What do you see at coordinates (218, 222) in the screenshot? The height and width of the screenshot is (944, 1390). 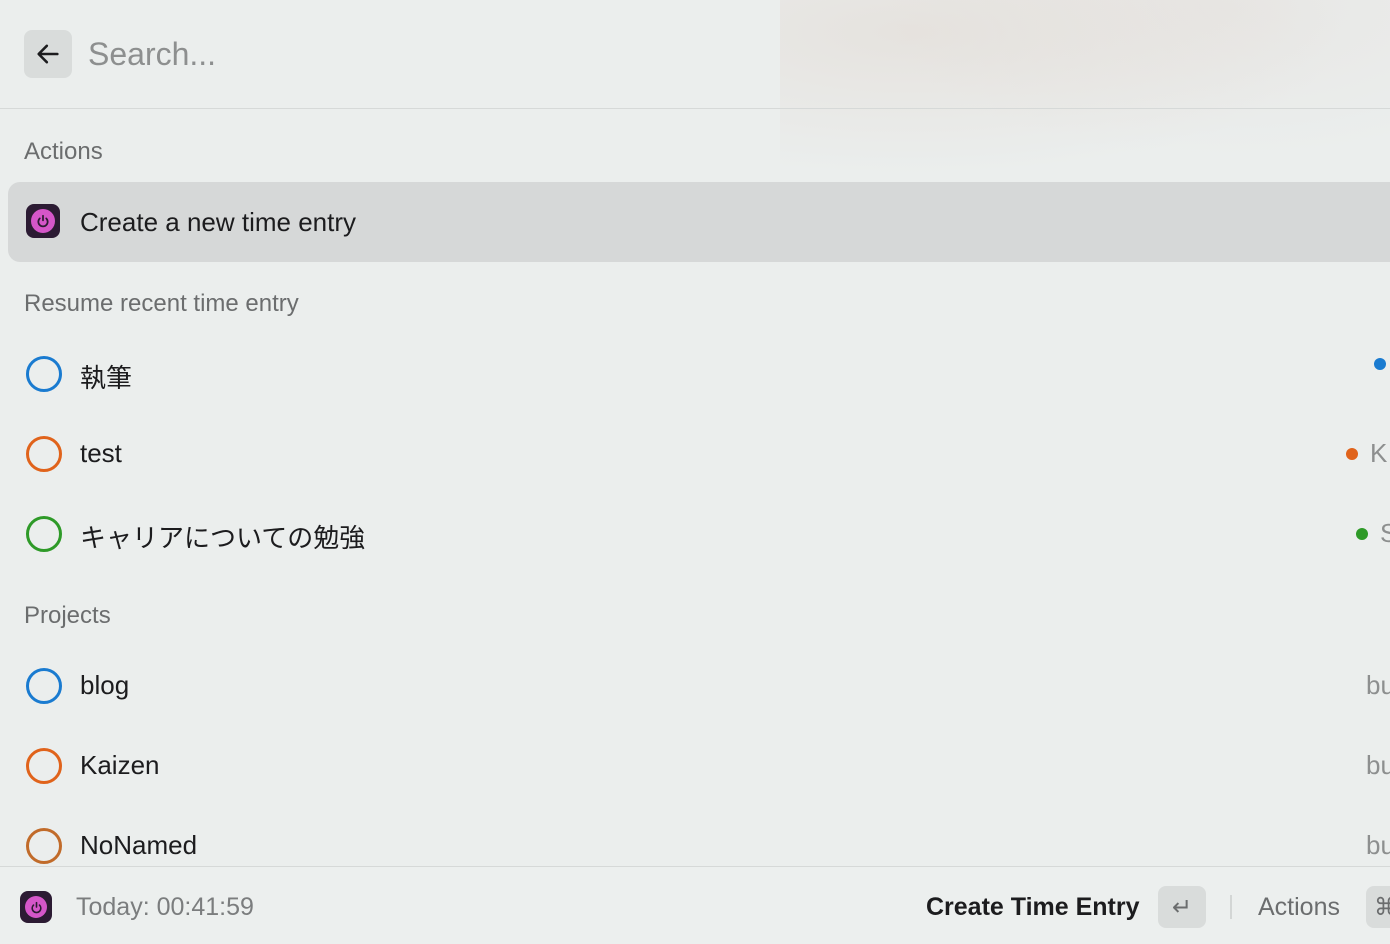 I see `action-label: Create a new time entry` at bounding box center [218, 222].